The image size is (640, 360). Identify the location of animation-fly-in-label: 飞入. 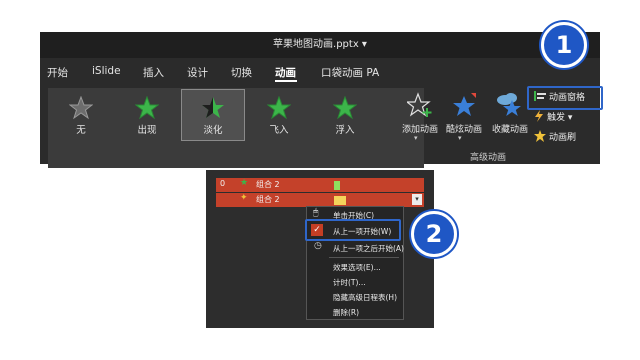
(279, 130).